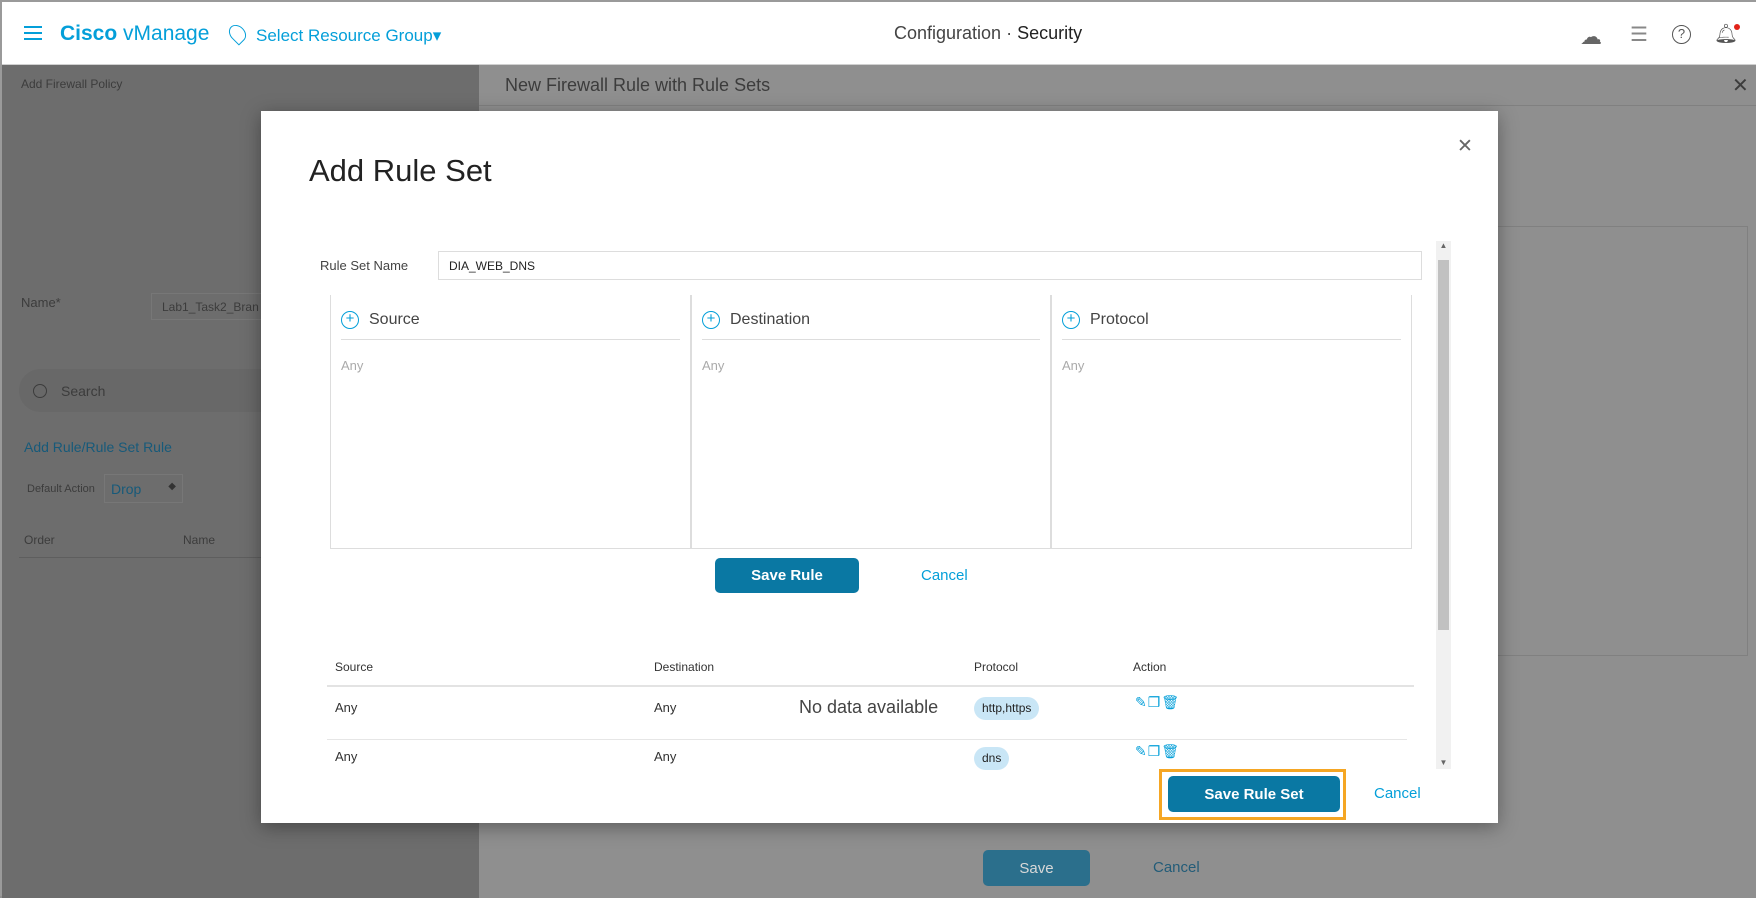 The width and height of the screenshot is (1756, 898). I want to click on row1-destination: Any, so click(665, 707).